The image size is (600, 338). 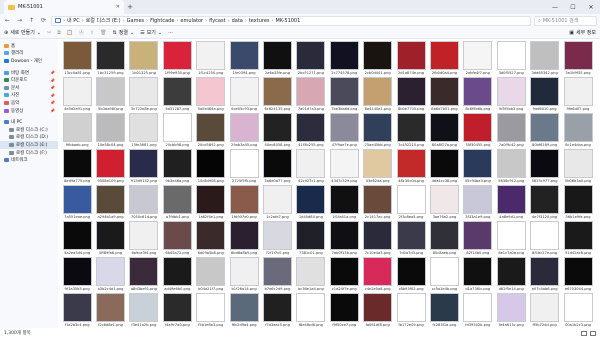 I want to click on rename-button: Ⓐ, so click(x=81, y=32).